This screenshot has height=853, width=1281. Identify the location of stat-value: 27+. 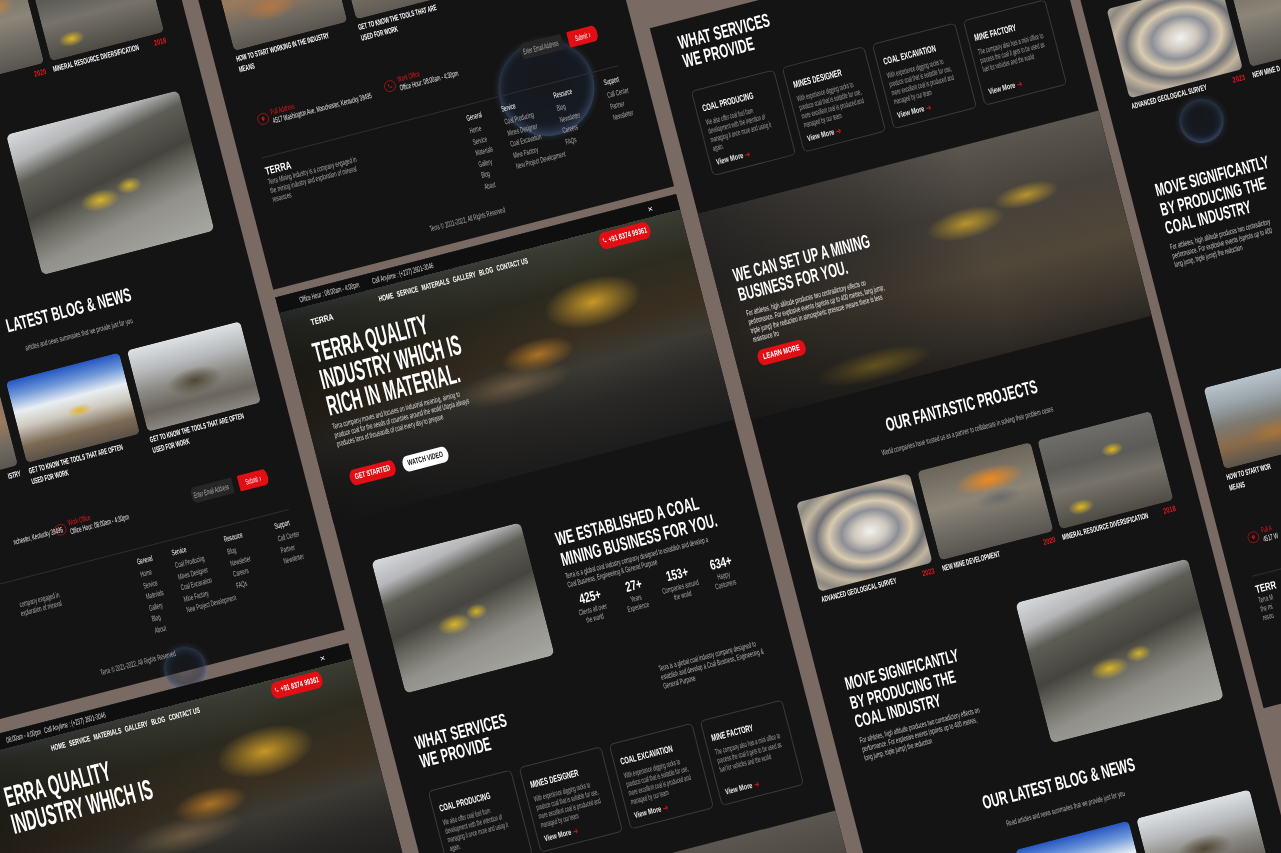
(633, 585).